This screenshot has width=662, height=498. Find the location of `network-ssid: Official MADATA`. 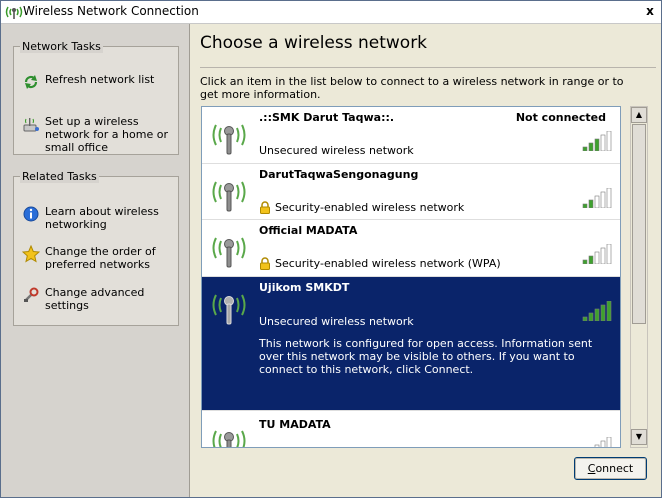

network-ssid: Official MADATA is located at coordinates (308, 230).